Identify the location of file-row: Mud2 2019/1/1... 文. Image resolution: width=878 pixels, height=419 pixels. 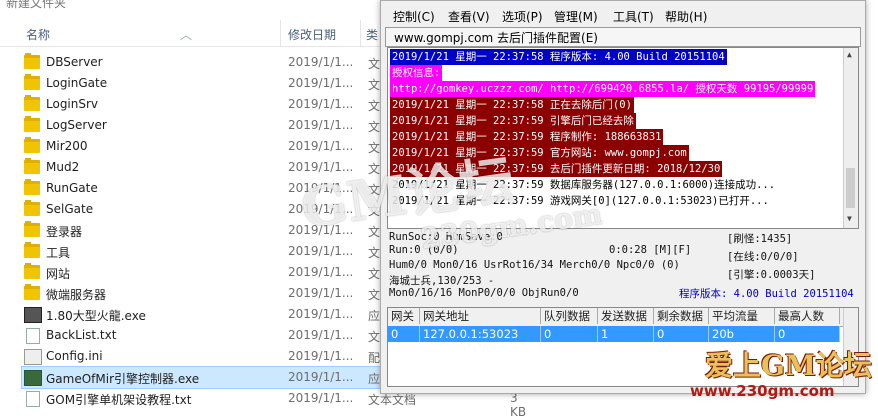
(201, 167).